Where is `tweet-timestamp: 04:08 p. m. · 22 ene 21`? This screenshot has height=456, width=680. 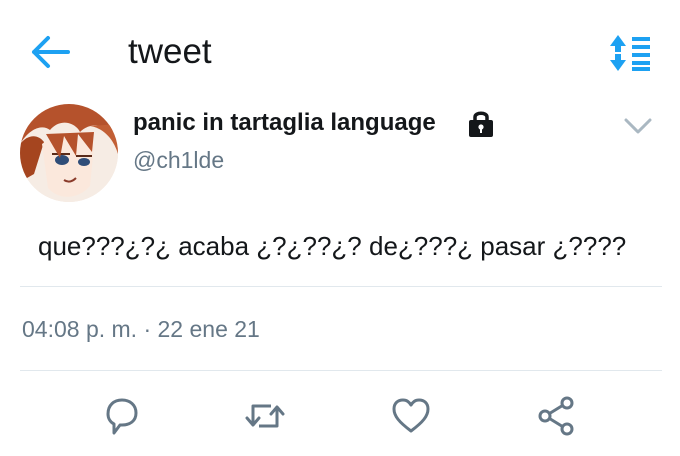
tweet-timestamp: 04:08 p. m. · 22 ene 21 is located at coordinates (141, 329).